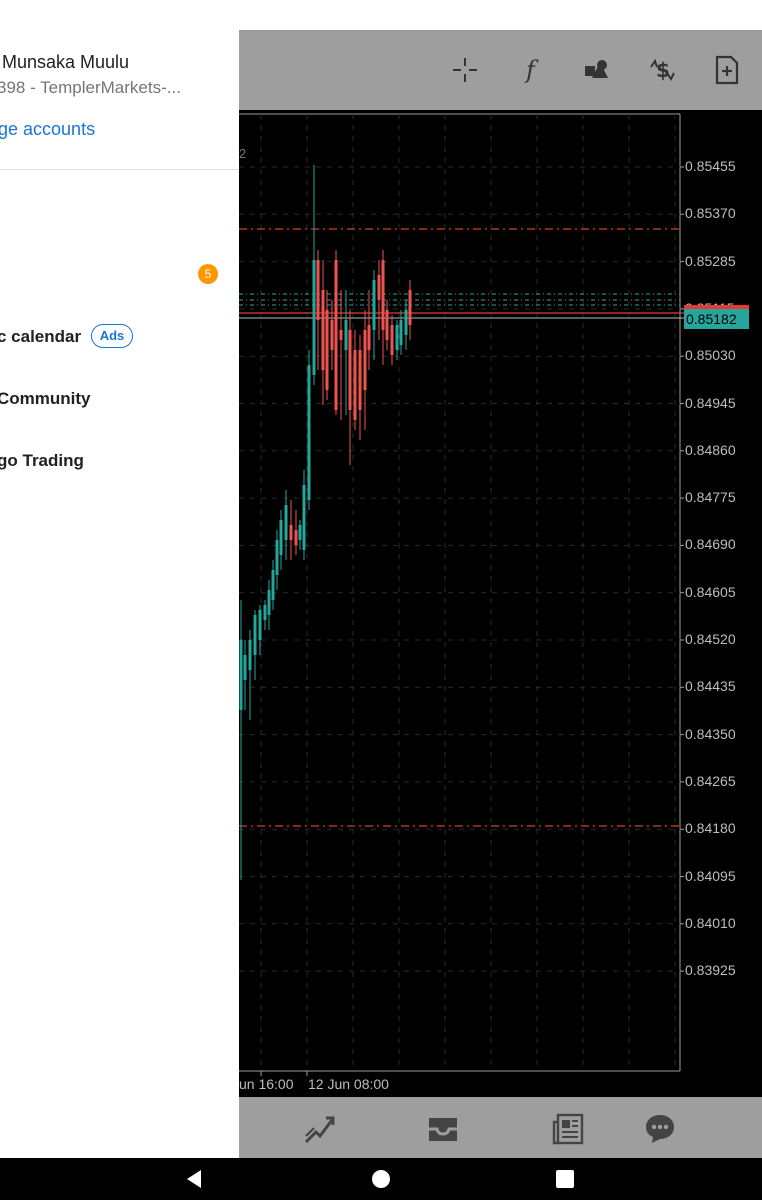 The image size is (762, 1200). What do you see at coordinates (40, 337) in the screenshot?
I see `menu-item-economic-calendar: c calendar` at bounding box center [40, 337].